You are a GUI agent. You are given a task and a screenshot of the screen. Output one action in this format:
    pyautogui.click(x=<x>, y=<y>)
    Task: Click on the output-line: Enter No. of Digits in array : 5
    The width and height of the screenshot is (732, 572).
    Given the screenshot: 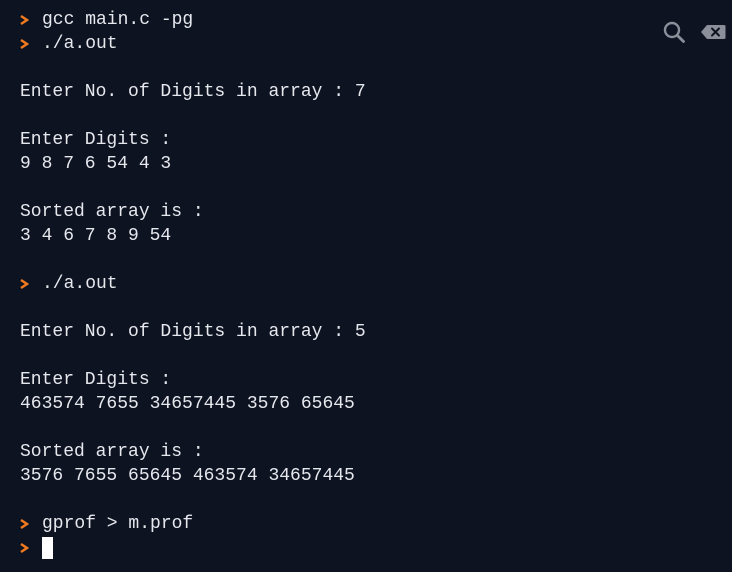 What is the action you would take?
    pyautogui.click(x=376, y=332)
    